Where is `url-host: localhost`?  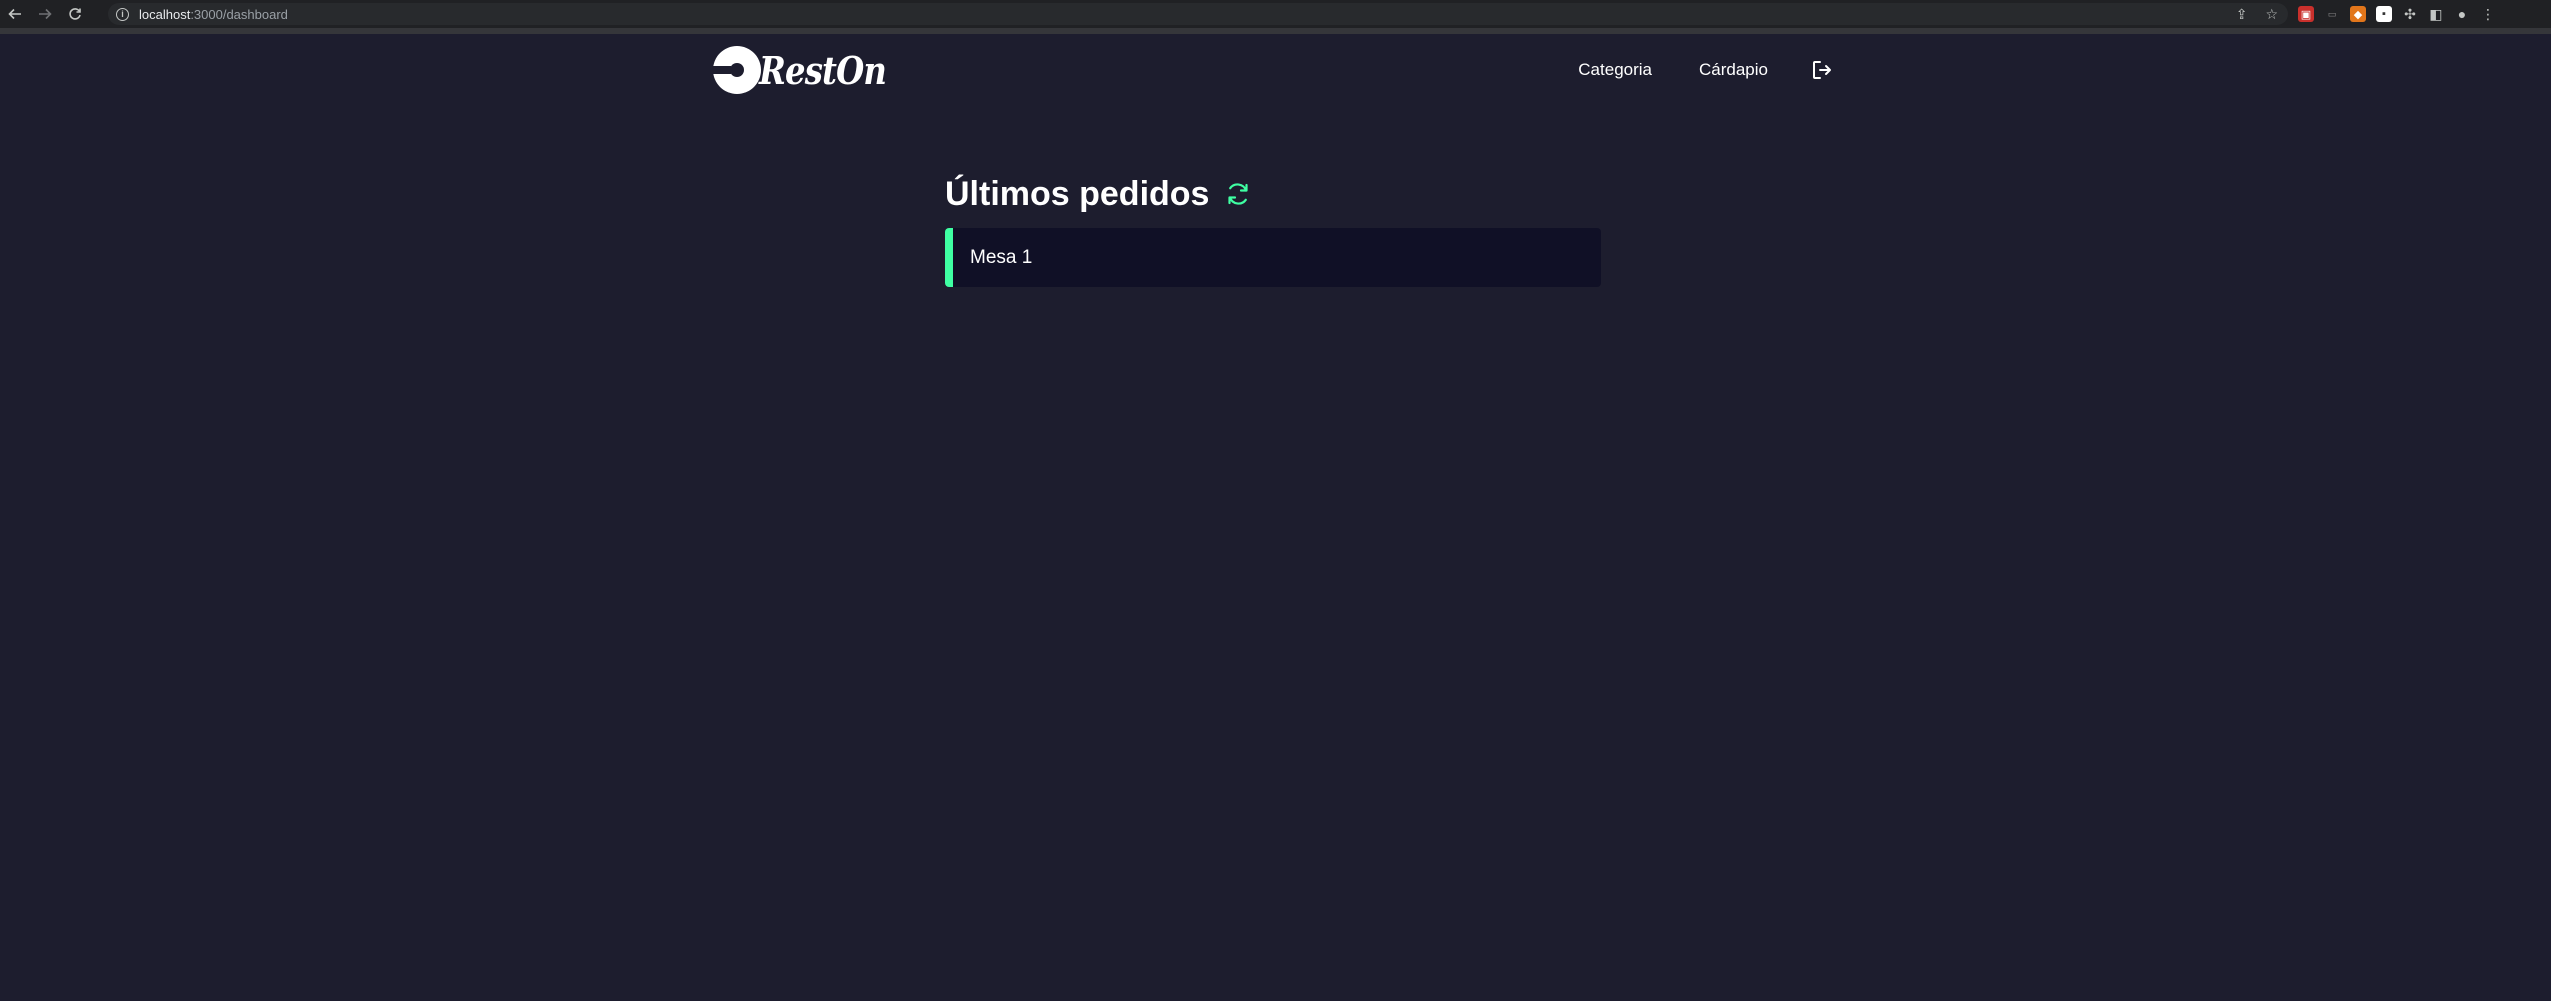
url-host: localhost is located at coordinates (165, 14).